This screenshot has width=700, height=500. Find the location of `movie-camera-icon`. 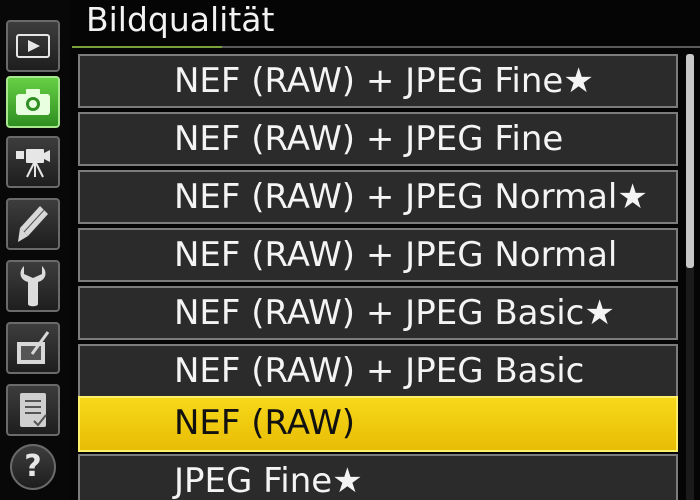

movie-camera-icon is located at coordinates (33, 163).